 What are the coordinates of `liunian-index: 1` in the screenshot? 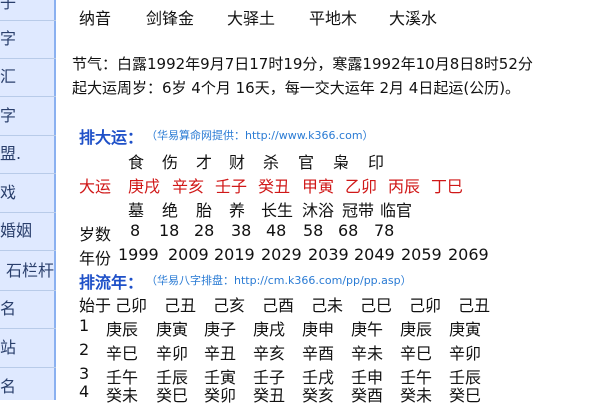 It's located at (84, 325).